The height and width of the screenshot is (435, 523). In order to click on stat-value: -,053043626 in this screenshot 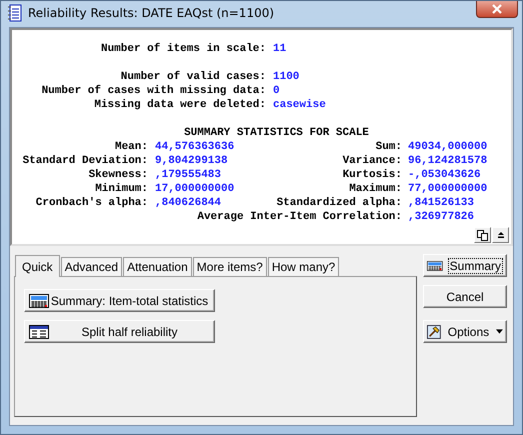, I will do `click(444, 175)`.